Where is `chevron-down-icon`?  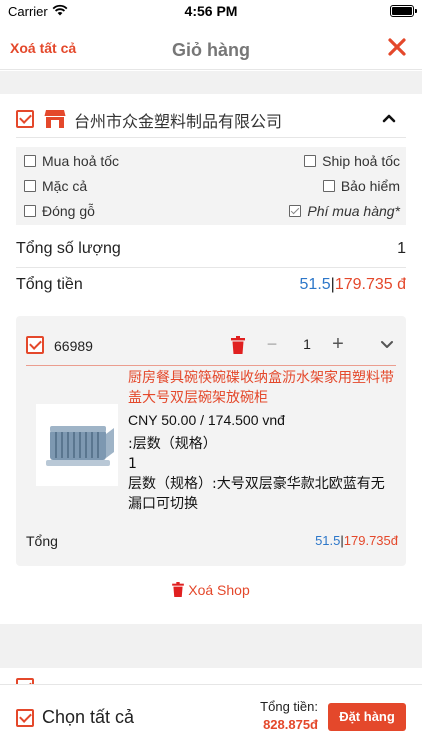 chevron-down-icon is located at coordinates (387, 345).